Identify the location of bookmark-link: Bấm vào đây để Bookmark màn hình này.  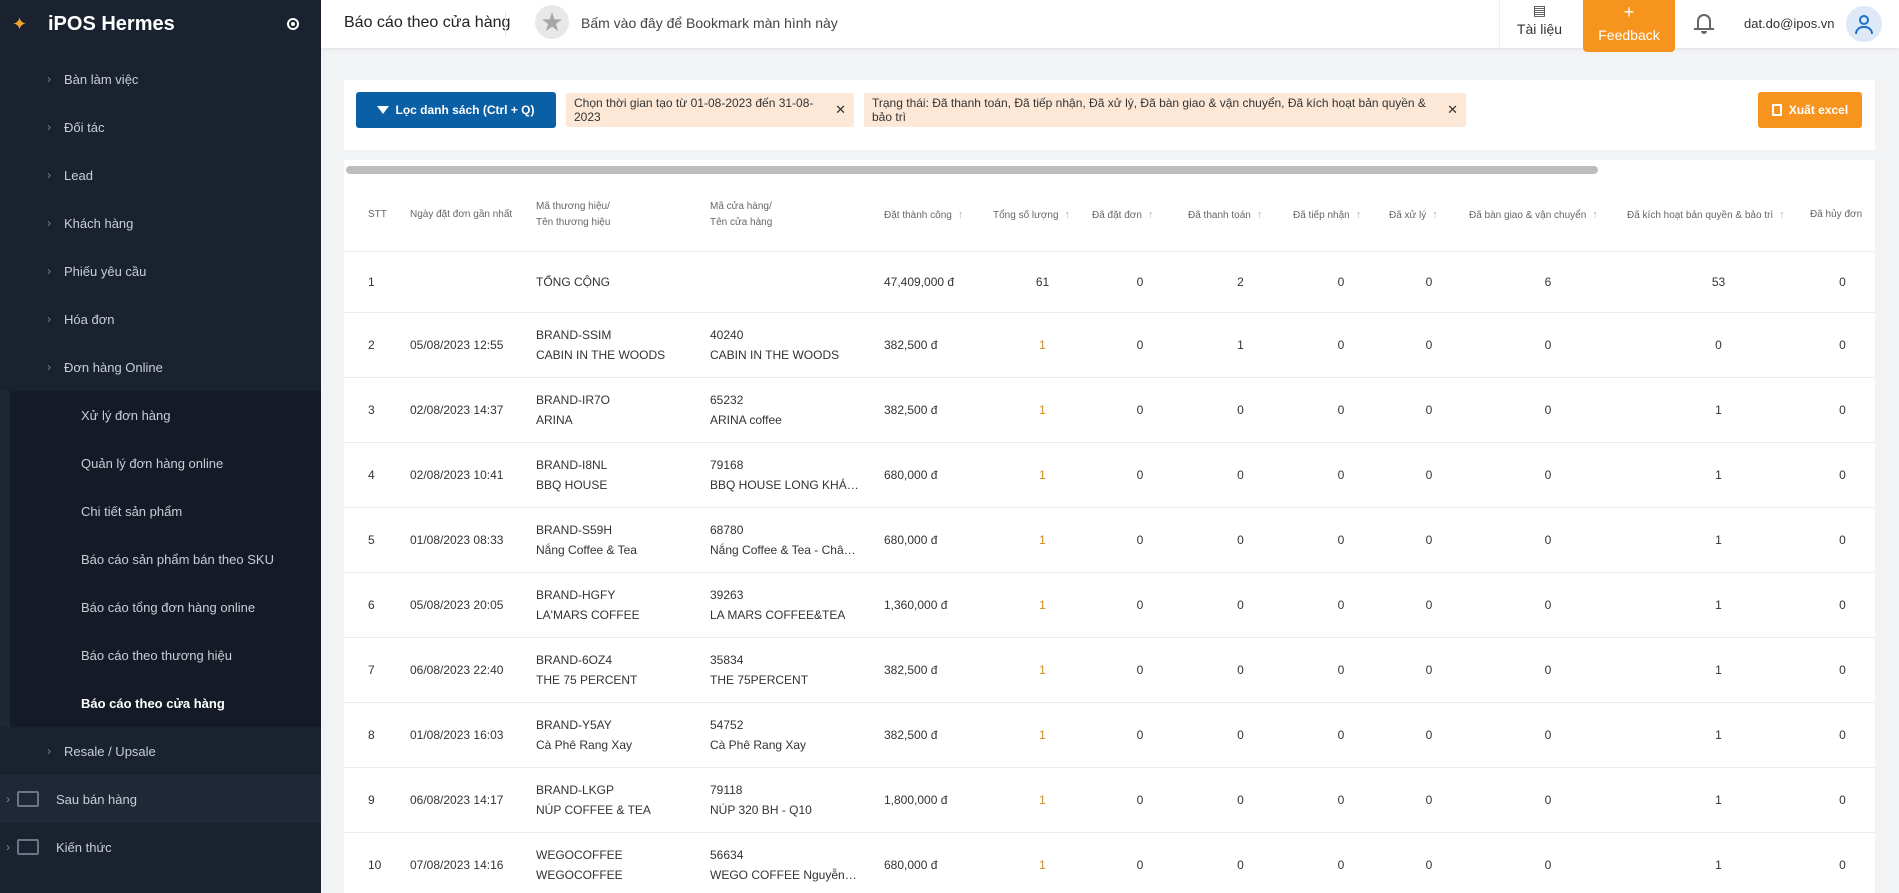
(709, 23).